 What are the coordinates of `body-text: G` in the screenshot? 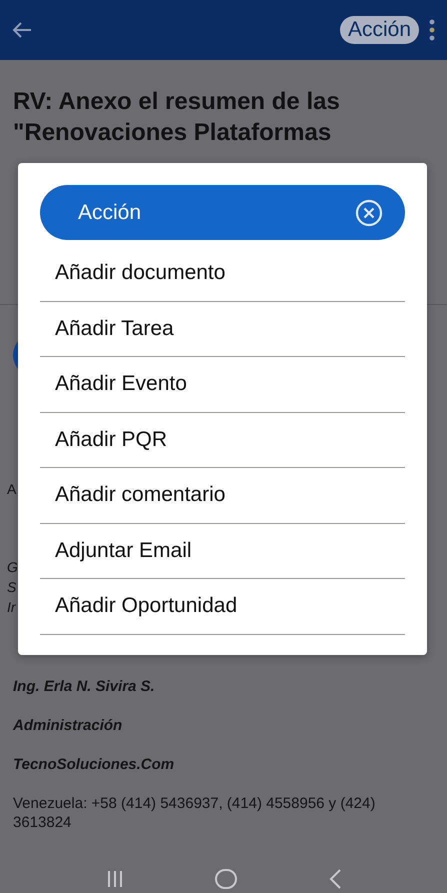 It's located at (12, 567).